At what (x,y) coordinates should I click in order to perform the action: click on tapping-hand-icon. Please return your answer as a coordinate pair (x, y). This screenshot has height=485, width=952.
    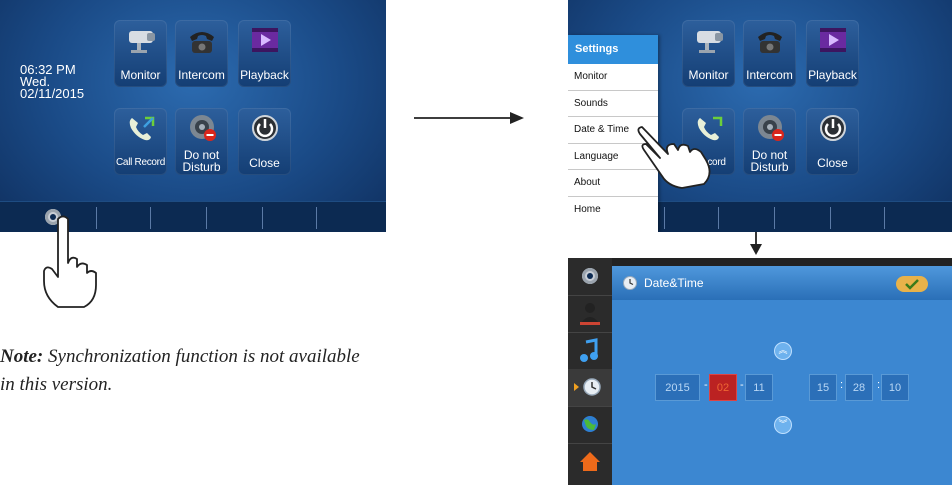
    Looking at the image, I should click on (674, 157).